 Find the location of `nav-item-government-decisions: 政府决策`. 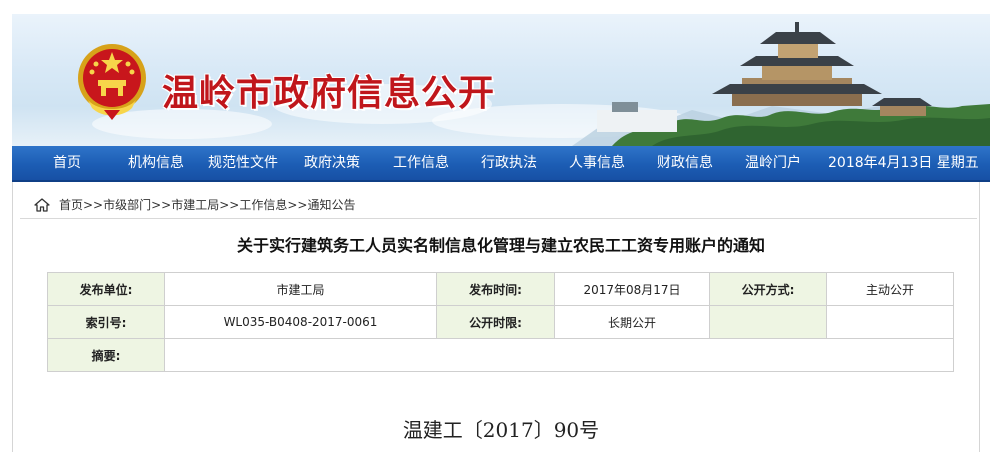

nav-item-government-decisions: 政府决策 is located at coordinates (332, 163).